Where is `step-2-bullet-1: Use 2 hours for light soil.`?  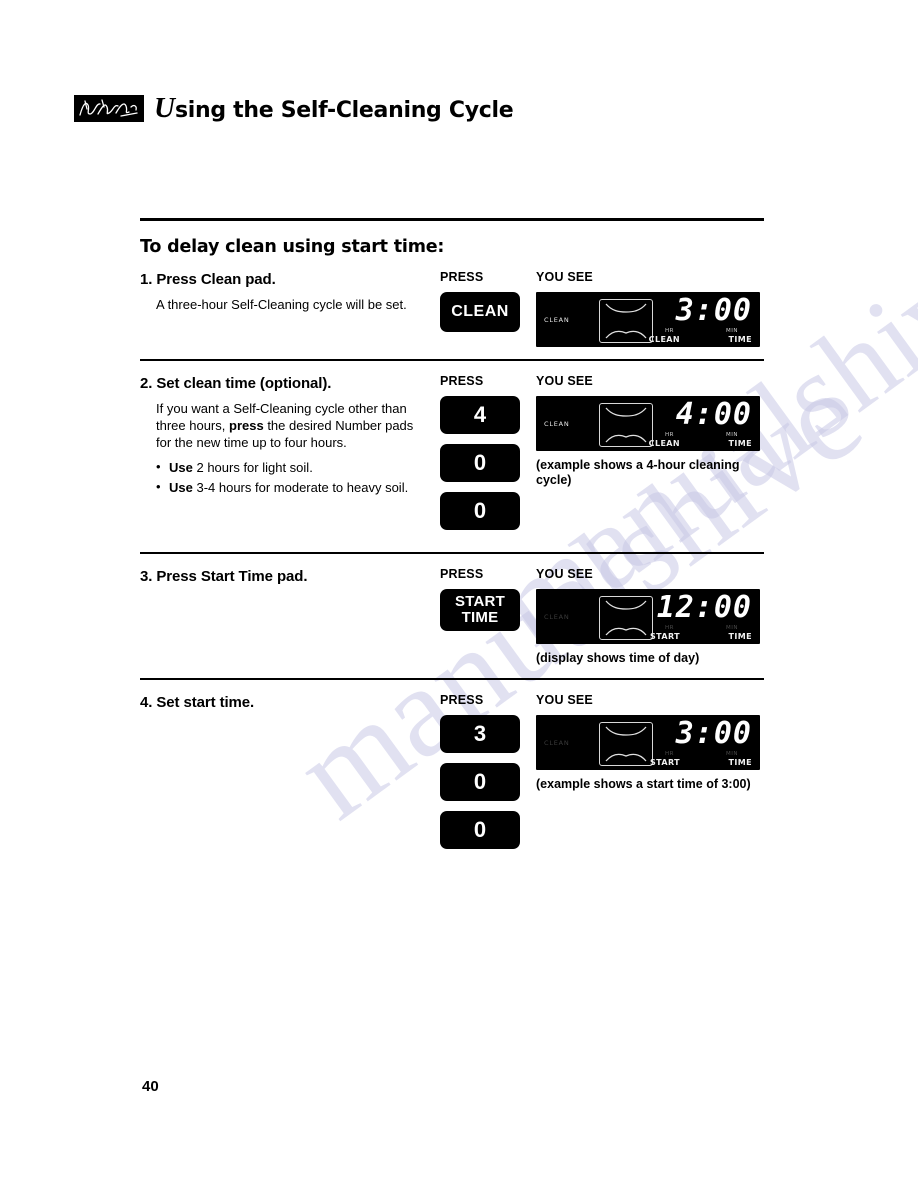 step-2-bullet-1: Use 2 hours for light soil. is located at coordinates (285, 468).